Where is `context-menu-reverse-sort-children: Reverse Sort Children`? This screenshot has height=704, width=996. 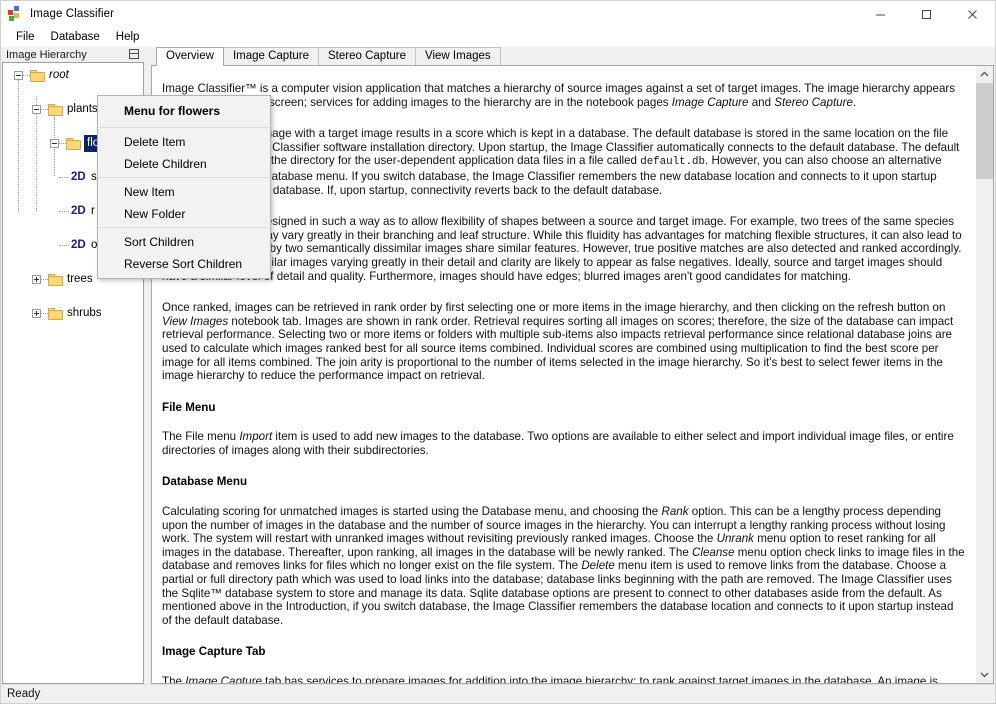 context-menu-reverse-sort-children: Reverse Sort Children is located at coordinates (184, 264).